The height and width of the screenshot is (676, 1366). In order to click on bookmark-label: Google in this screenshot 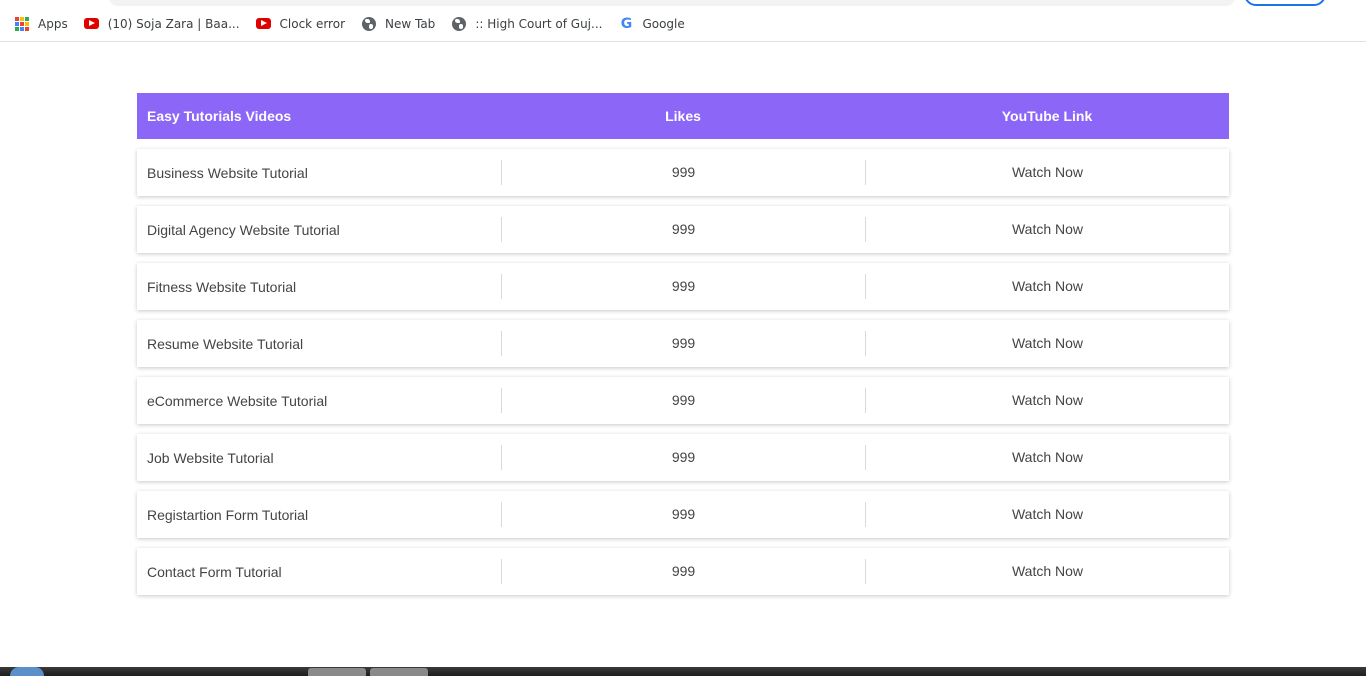, I will do `click(663, 23)`.